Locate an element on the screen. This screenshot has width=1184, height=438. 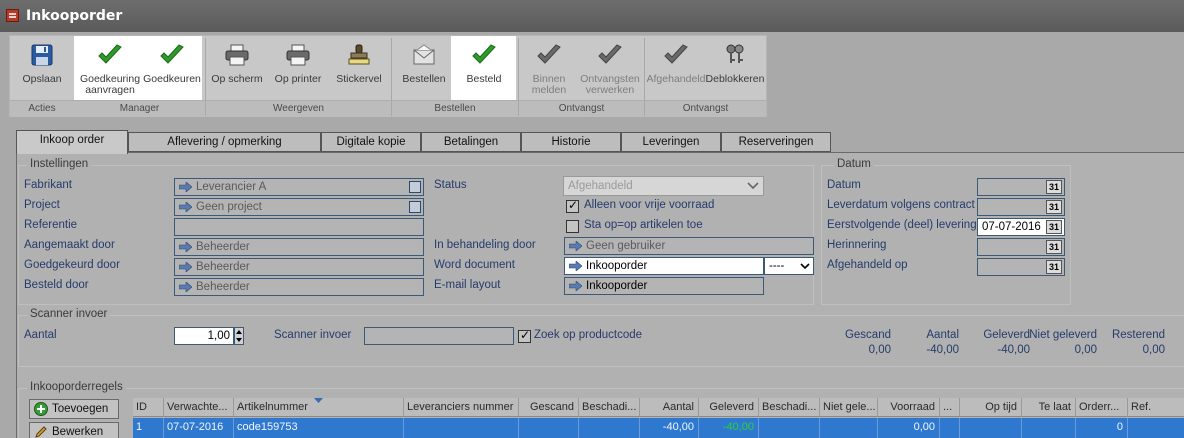
table-cell: 1 is located at coordinates (148, 428).